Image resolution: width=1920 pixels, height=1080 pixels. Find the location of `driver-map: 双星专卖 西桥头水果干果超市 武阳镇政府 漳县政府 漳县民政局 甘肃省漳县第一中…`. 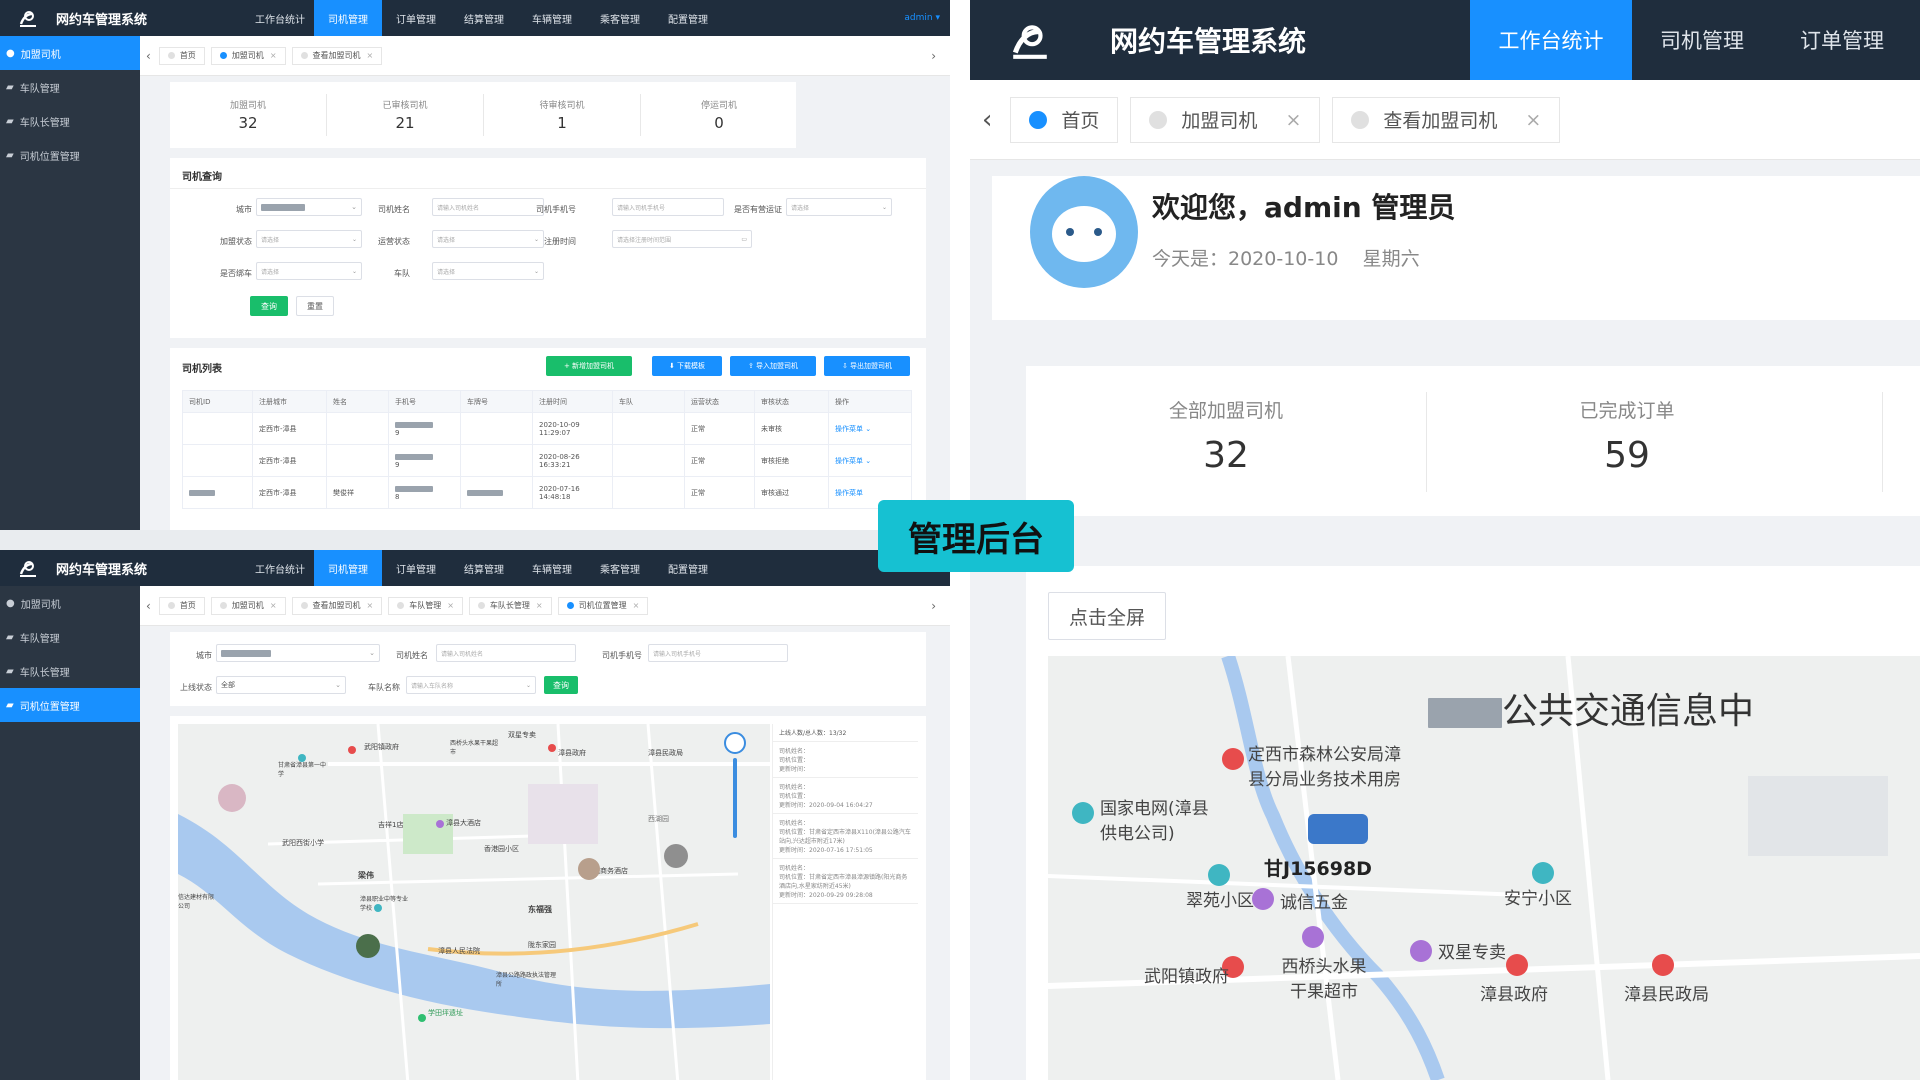

driver-map: 双星专卖 西桥头水果干果超市 武阳镇政府 漳县政府 漳县民政局 甘肃省漳县第一中… is located at coordinates (474, 902).